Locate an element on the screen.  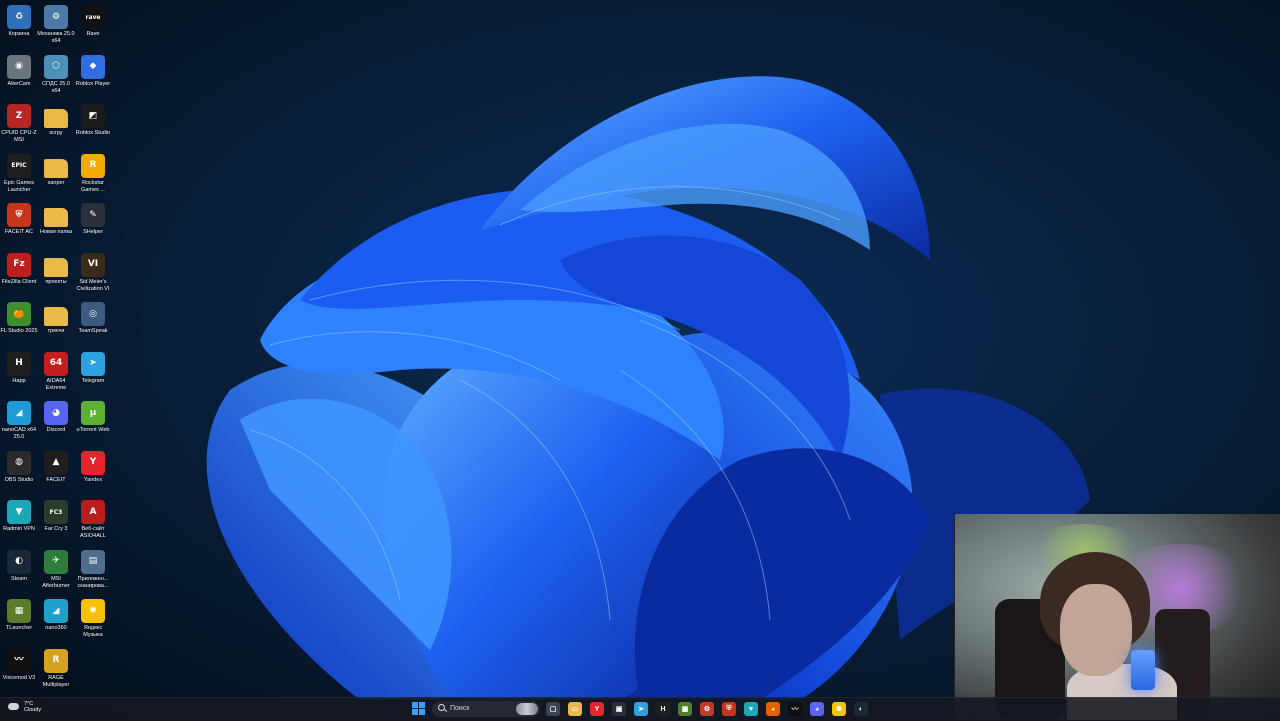
desktop-shortcut: VI Sid Meier's Civilization VI is located at coordinates (93, 272).